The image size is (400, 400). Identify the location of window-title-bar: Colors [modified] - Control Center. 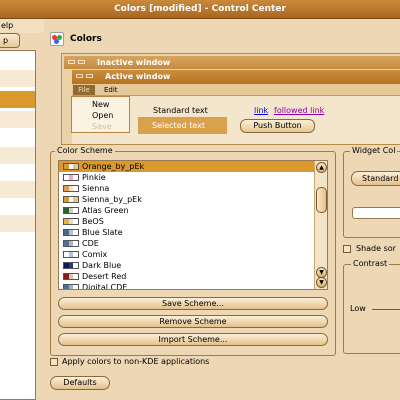
(200, 9).